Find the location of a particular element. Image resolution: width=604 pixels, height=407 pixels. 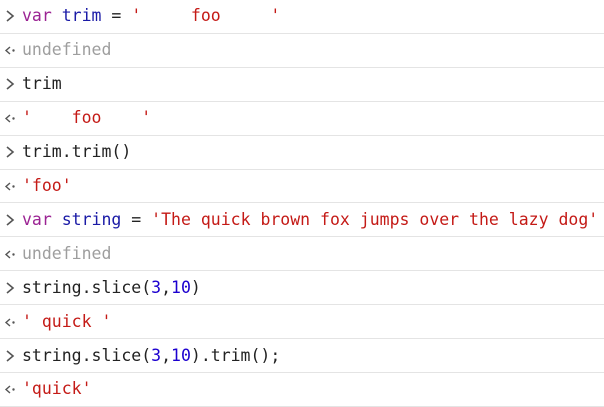

console-command-text: string.slice(3,10) is located at coordinates (111, 288).